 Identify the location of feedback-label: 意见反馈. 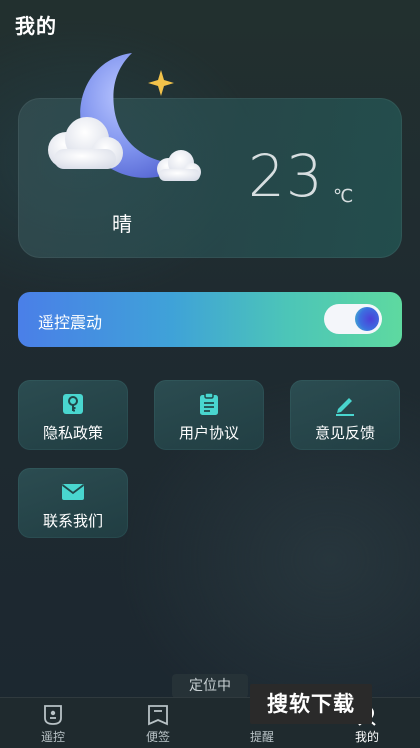
(344, 433).